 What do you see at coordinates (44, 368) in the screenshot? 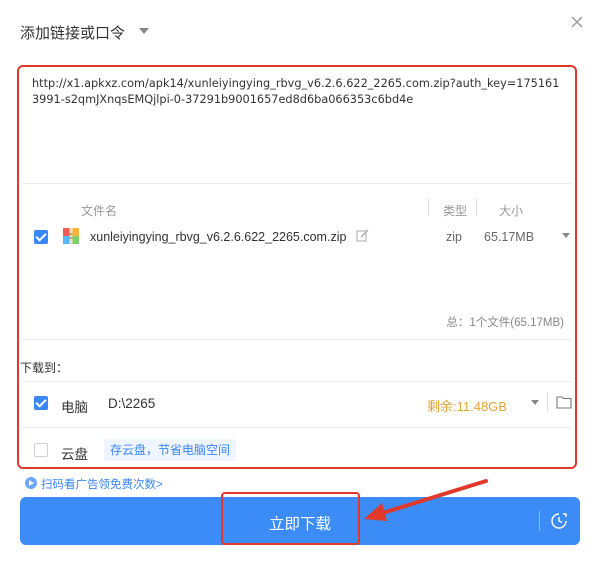
I see `download-to-label: 下载到：` at bounding box center [44, 368].